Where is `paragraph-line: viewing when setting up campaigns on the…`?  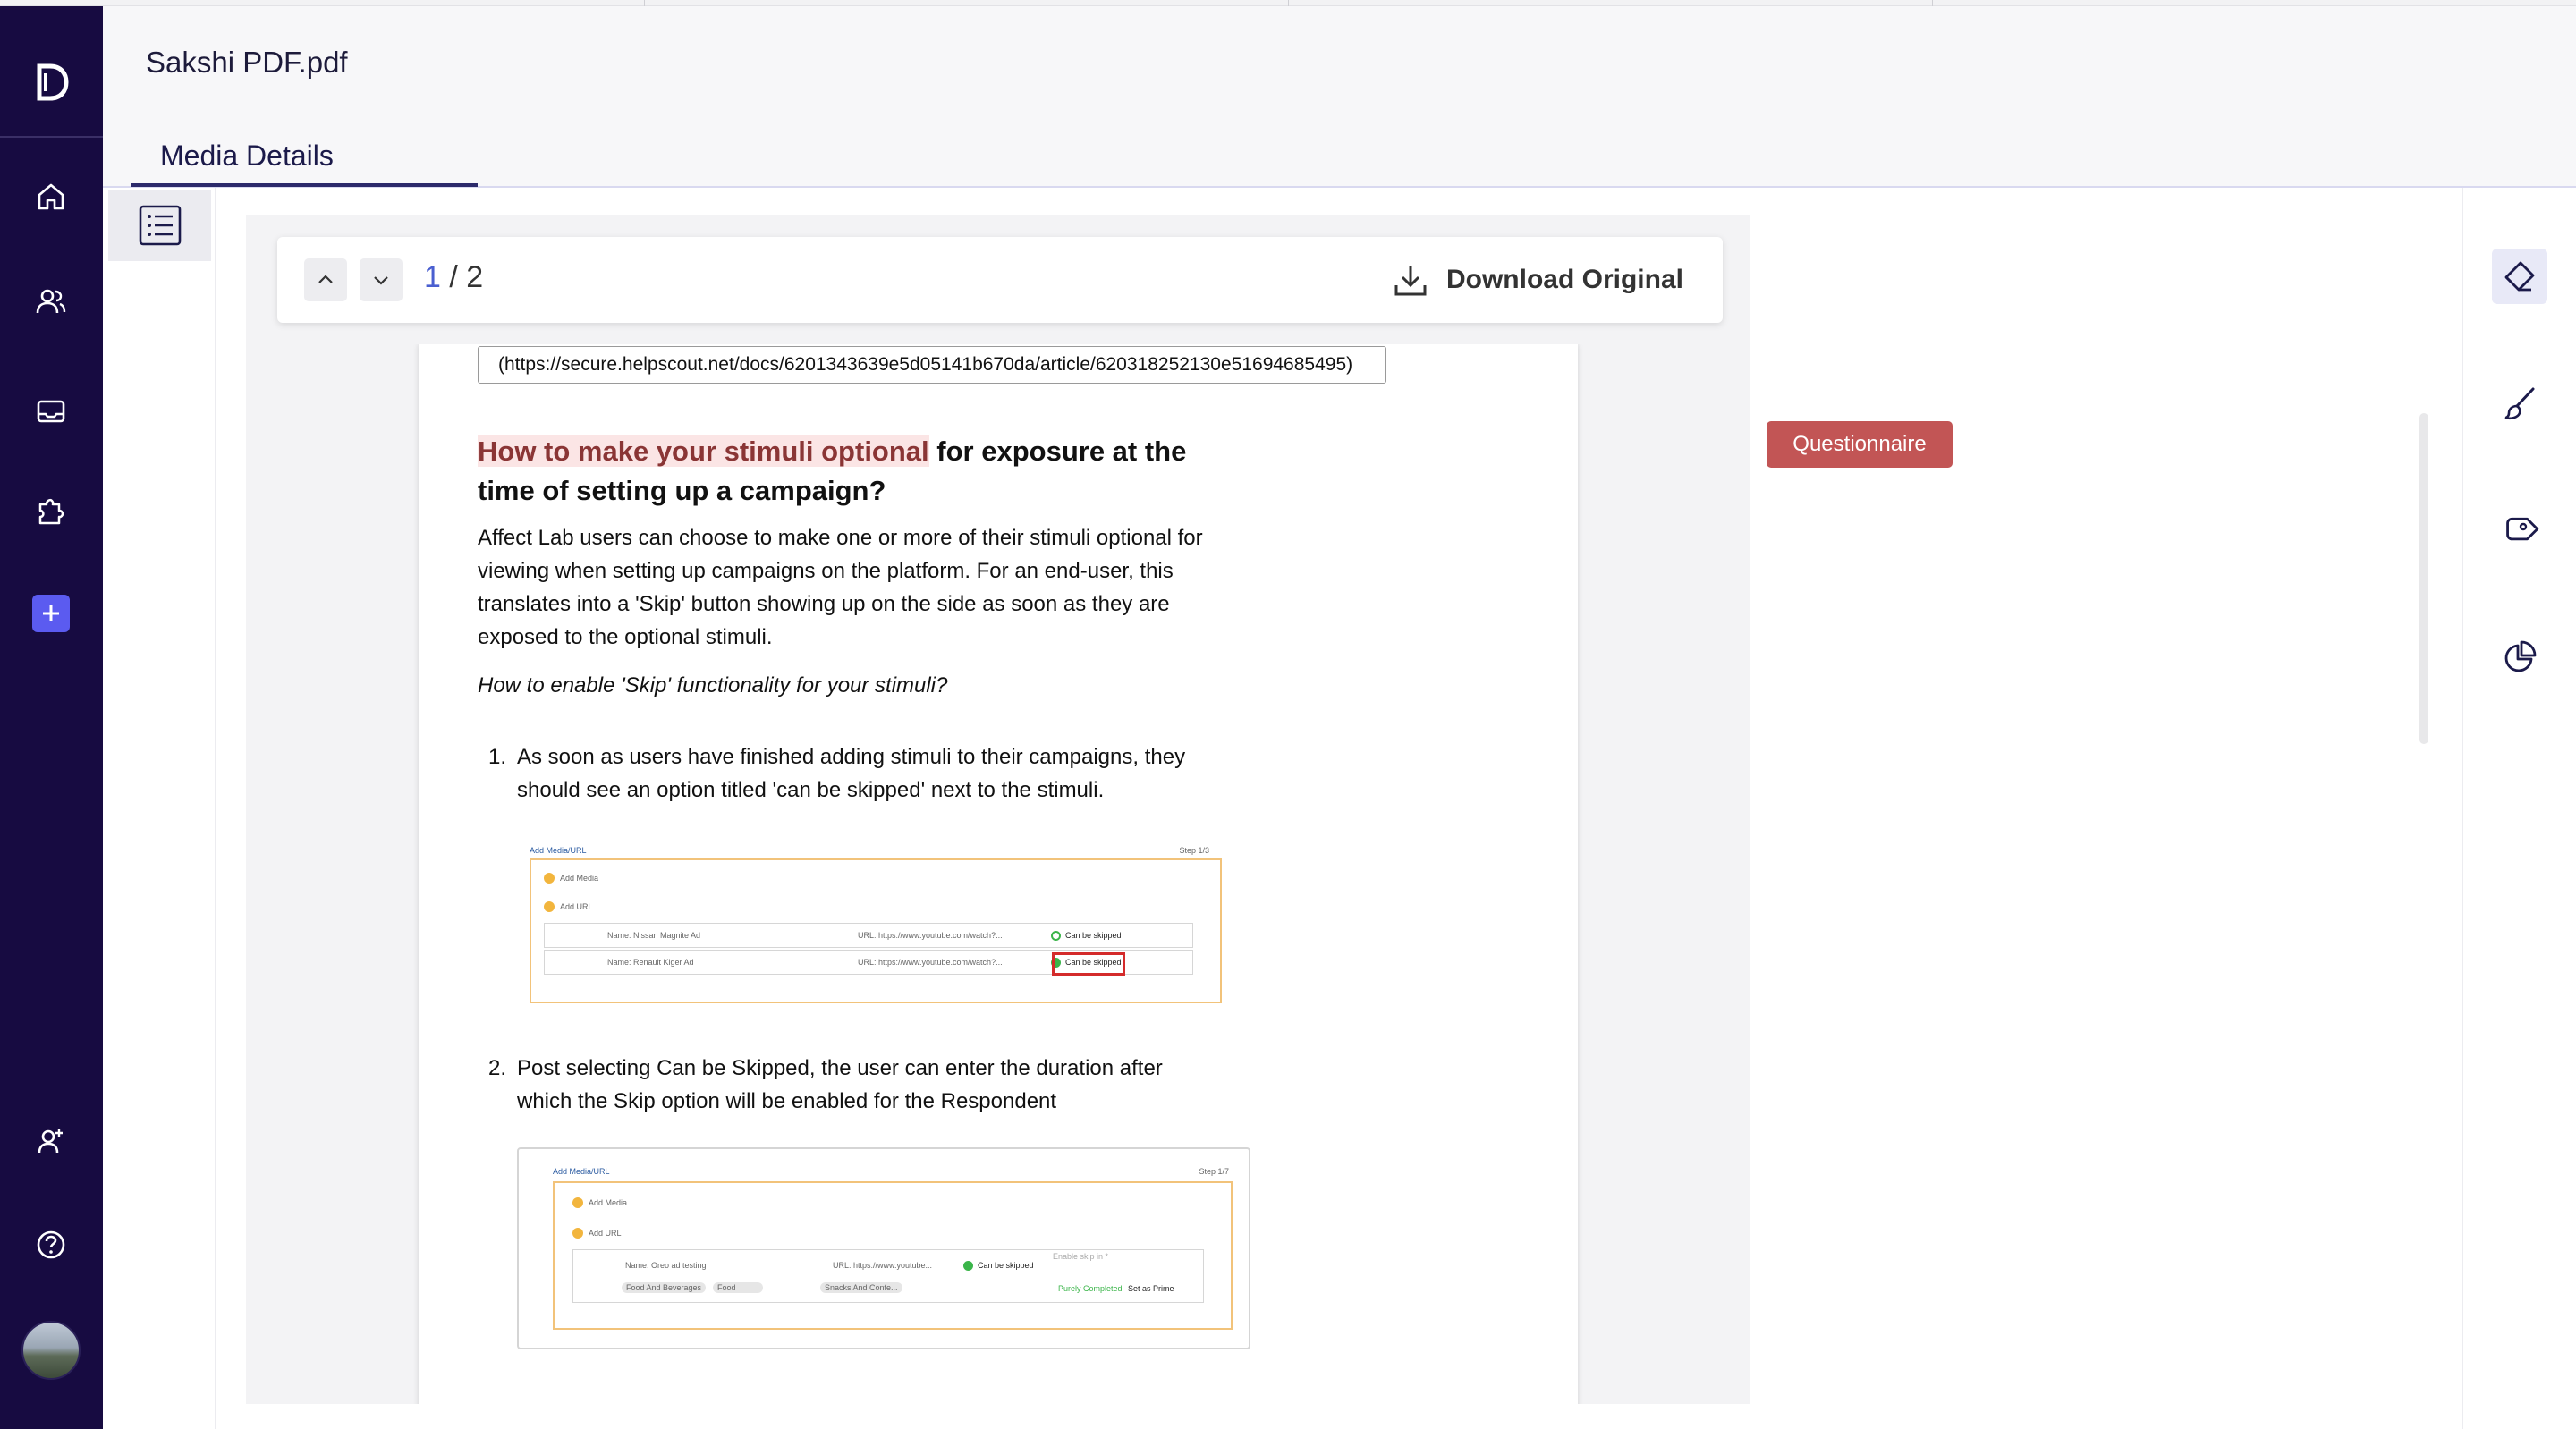 paragraph-line: viewing when setting up campaigns on the… is located at coordinates (826, 571).